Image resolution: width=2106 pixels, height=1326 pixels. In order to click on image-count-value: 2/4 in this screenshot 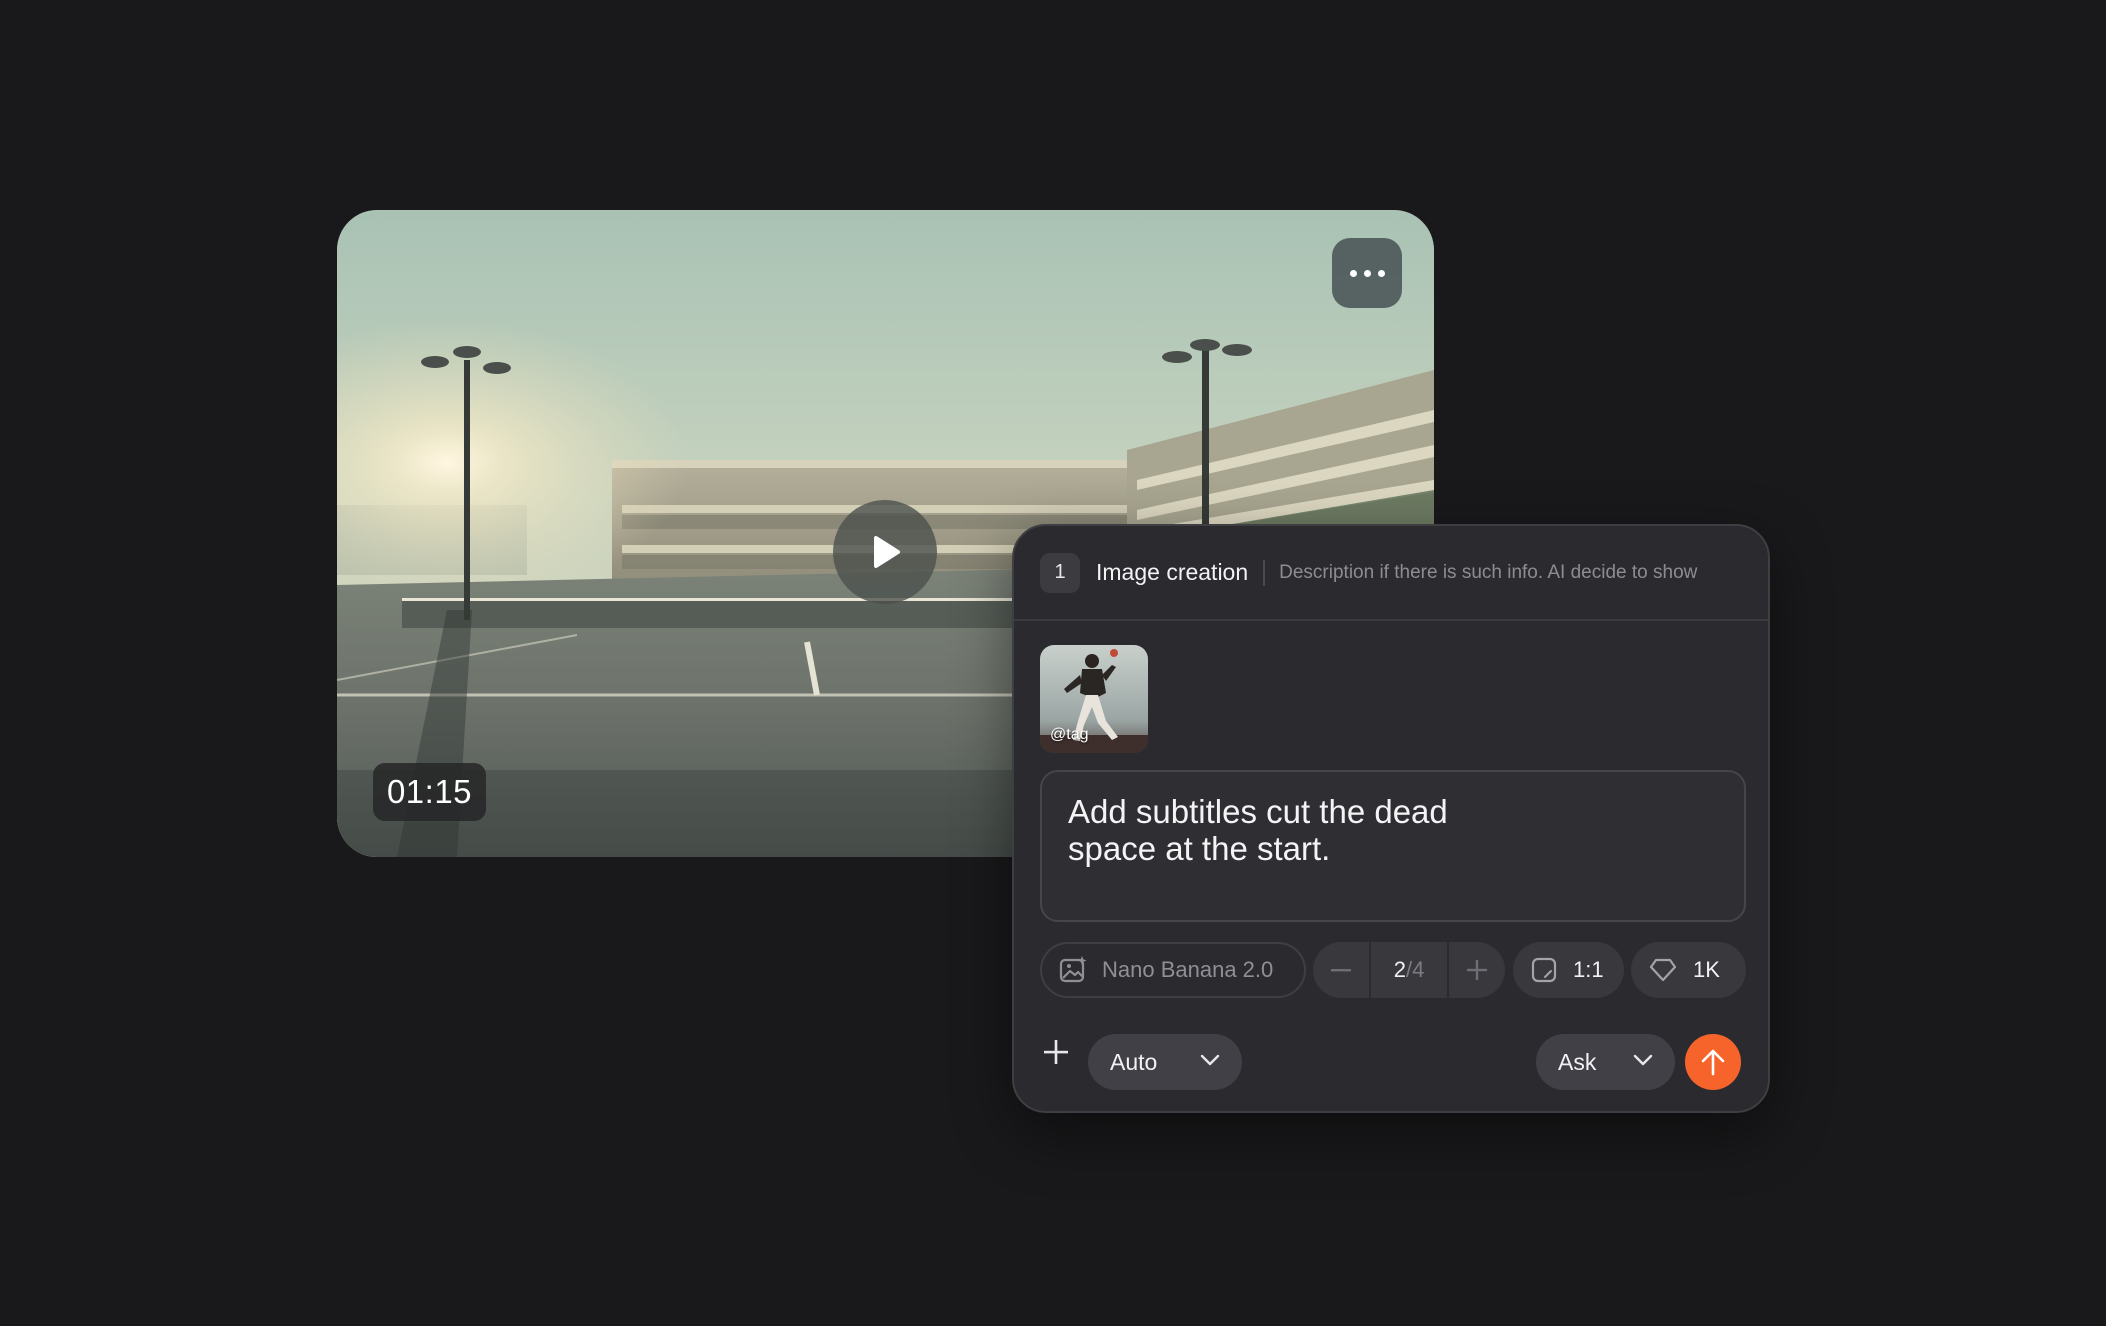, I will do `click(1409, 970)`.